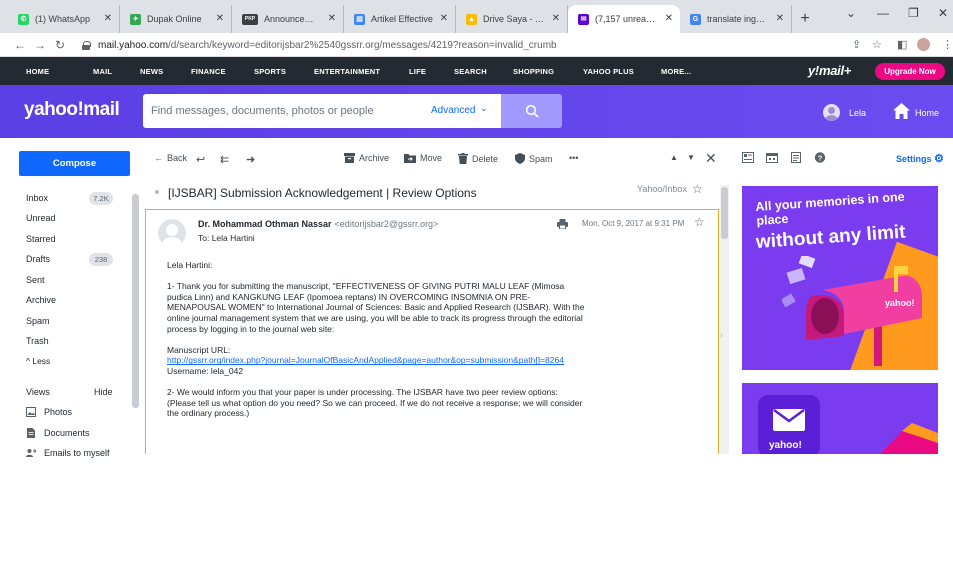 The width and height of the screenshot is (953, 564). Describe the element at coordinates (20, 45) in the screenshot. I see `back-arrow-icon: ←` at that location.